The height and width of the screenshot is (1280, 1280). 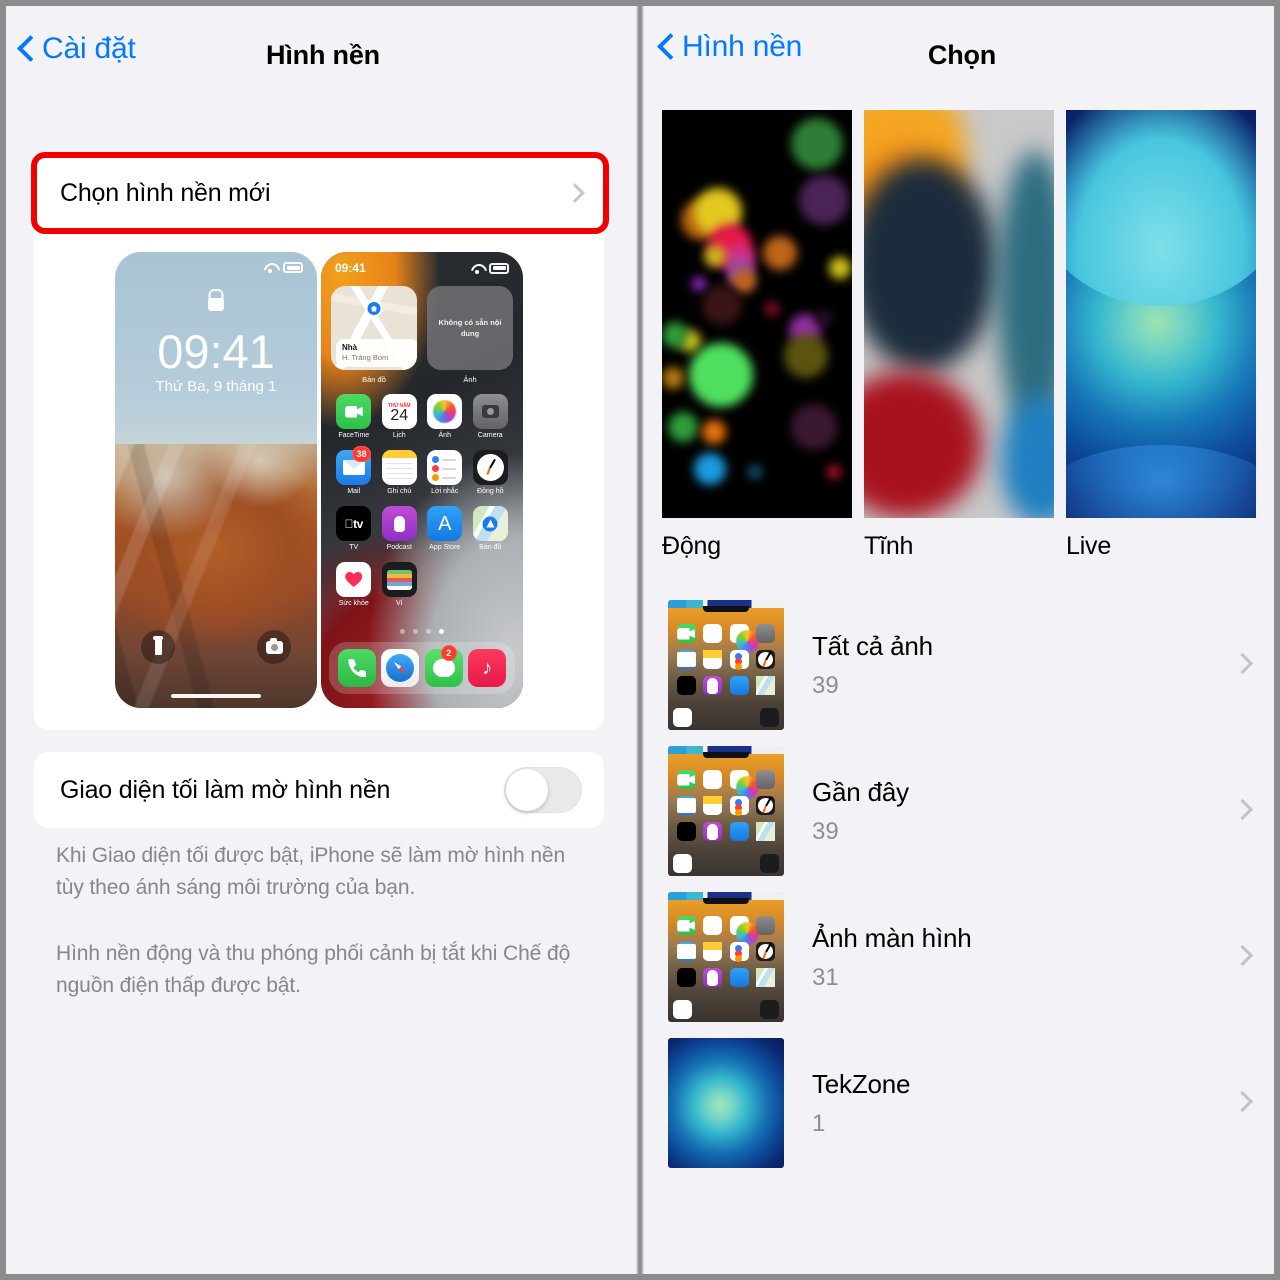 What do you see at coordinates (861, 1103) in the screenshot?
I see `album-text: TekZone 1` at bounding box center [861, 1103].